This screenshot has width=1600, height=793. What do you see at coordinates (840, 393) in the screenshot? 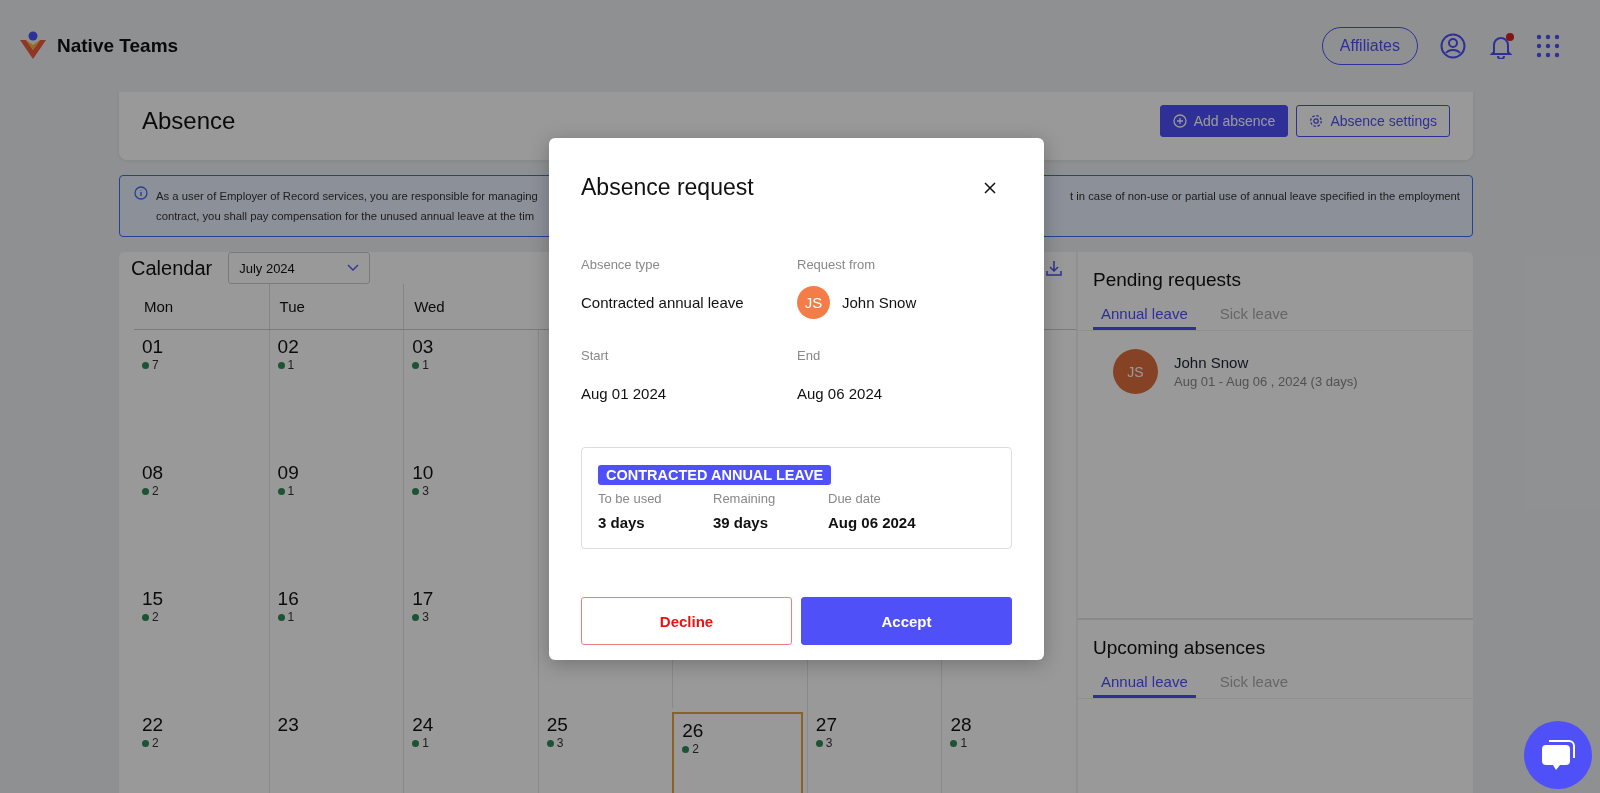
I see `field-value: Aug 06 2024` at bounding box center [840, 393].